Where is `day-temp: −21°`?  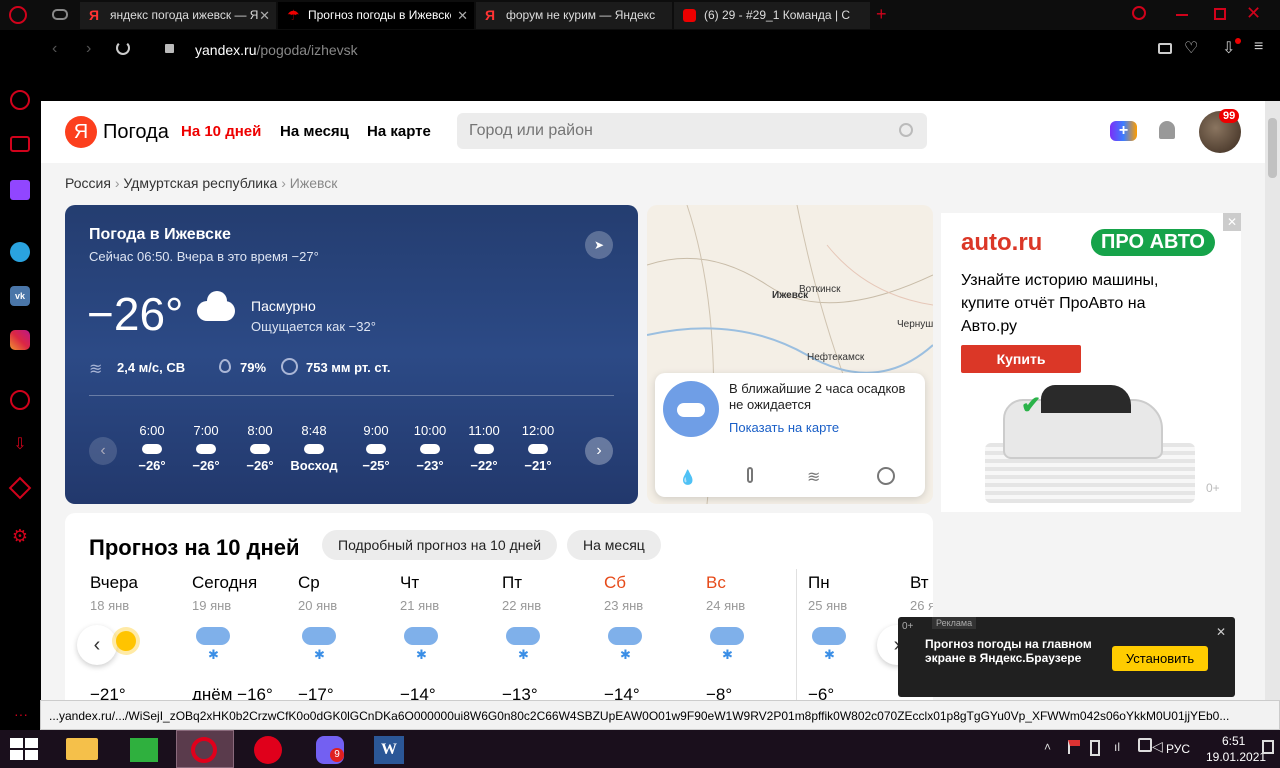
day-temp: −21° is located at coordinates (108, 692).